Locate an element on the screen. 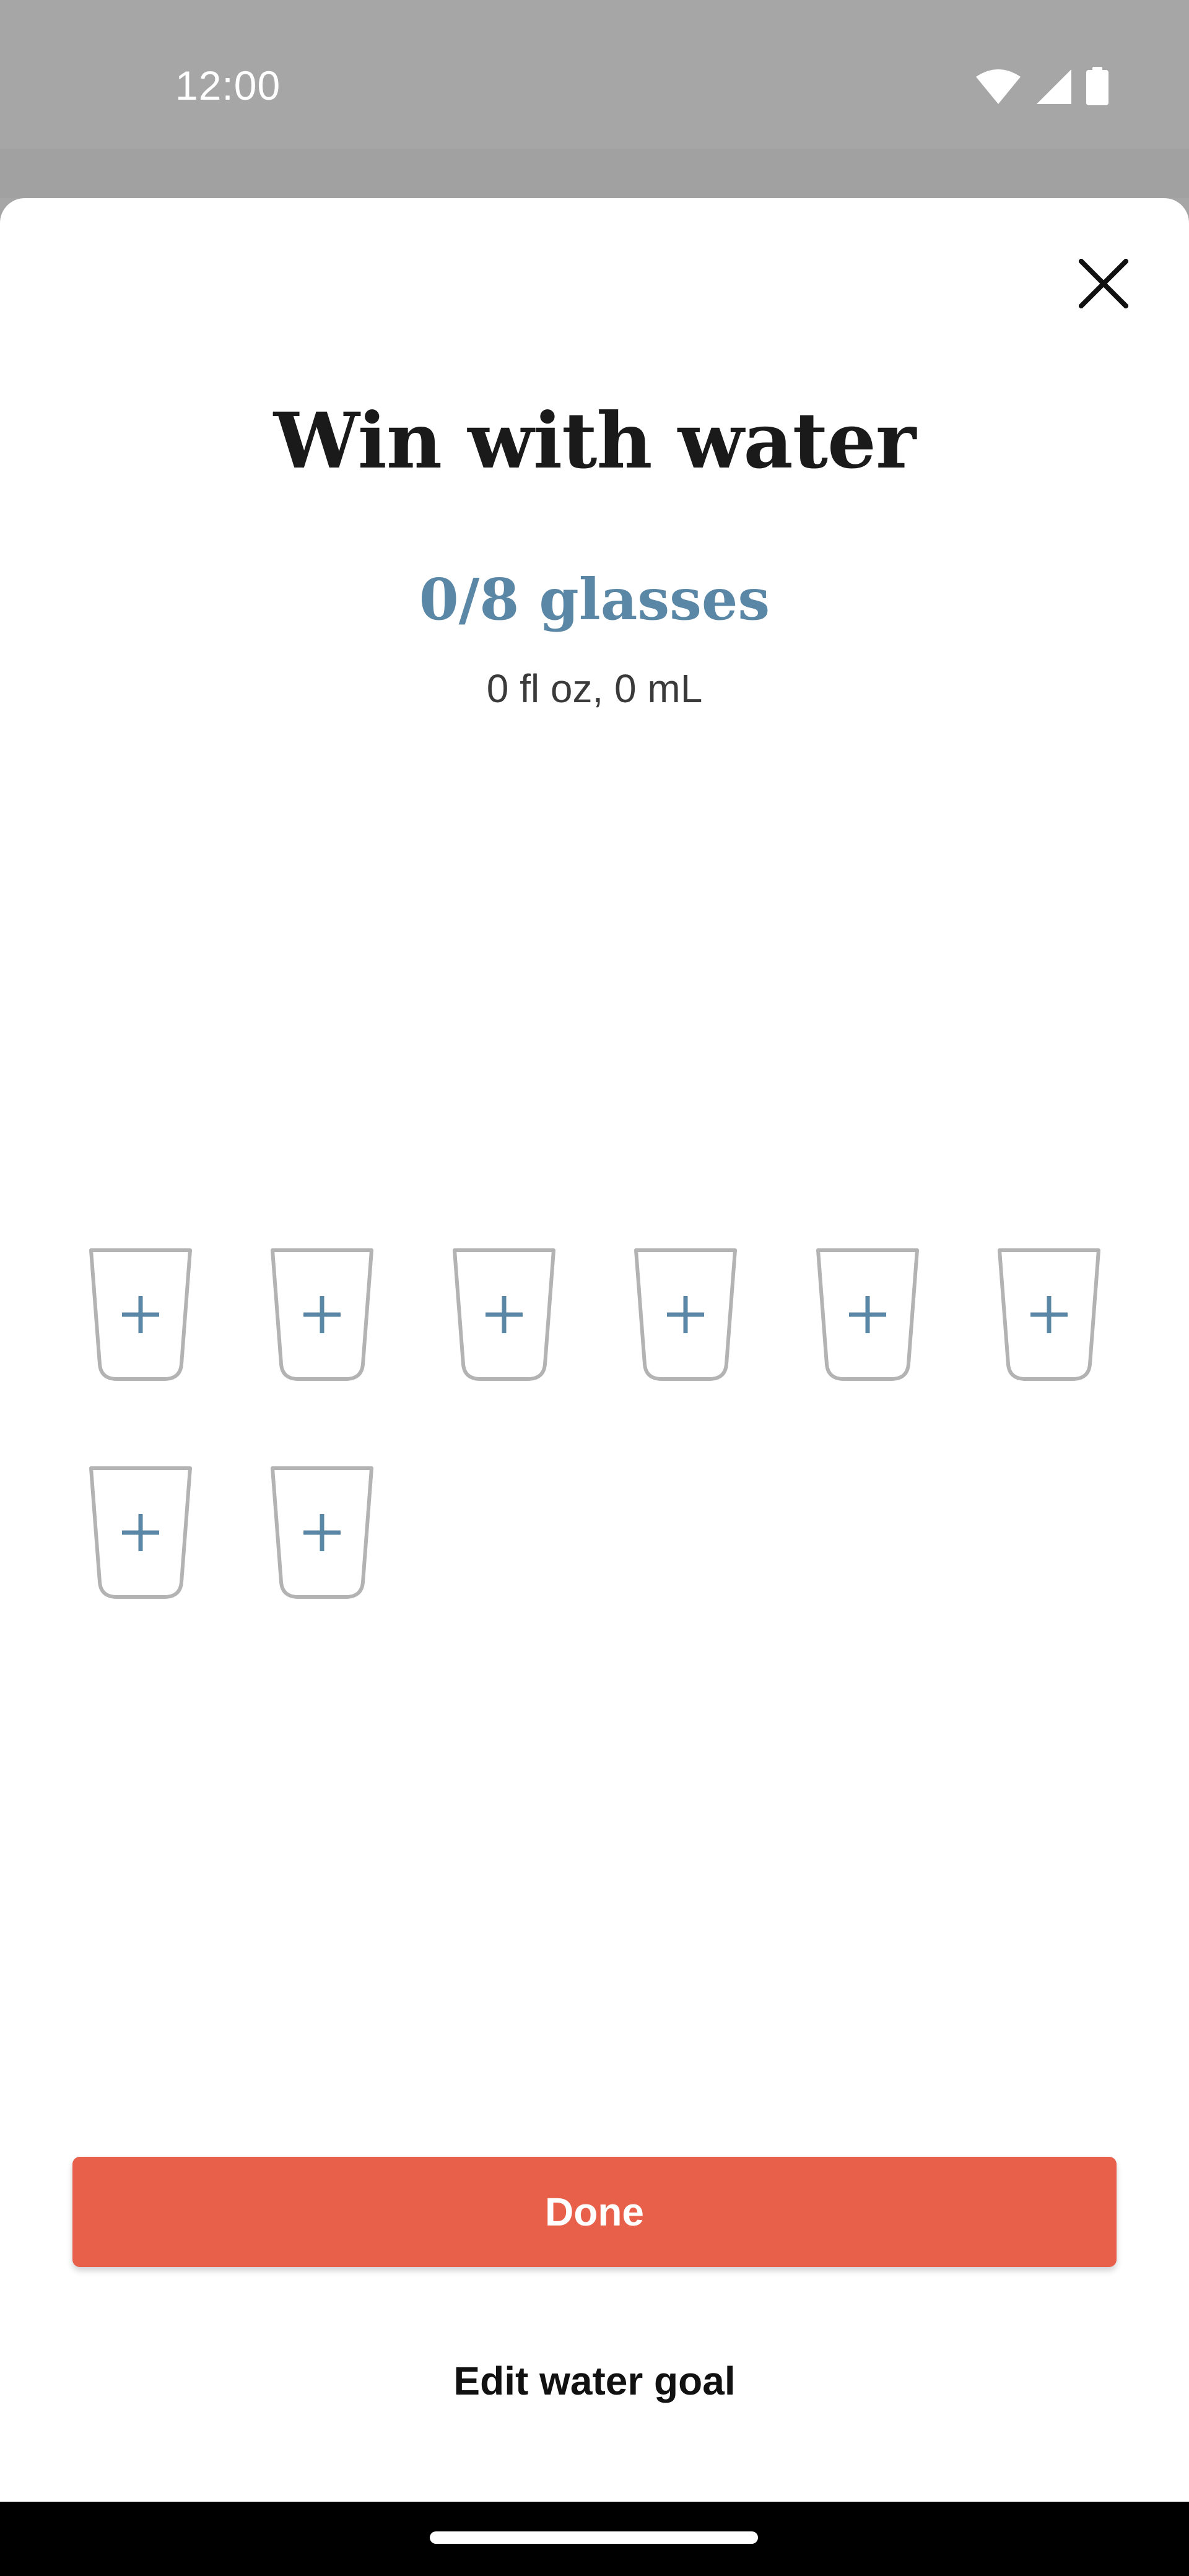 This screenshot has height=2576, width=1189. page-title: Win with water is located at coordinates (595, 441).